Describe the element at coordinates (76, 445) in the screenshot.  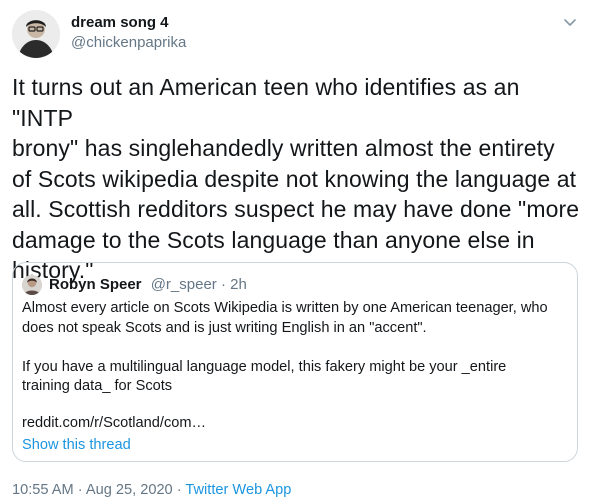
I see `show-thread-link: Show this thread` at that location.